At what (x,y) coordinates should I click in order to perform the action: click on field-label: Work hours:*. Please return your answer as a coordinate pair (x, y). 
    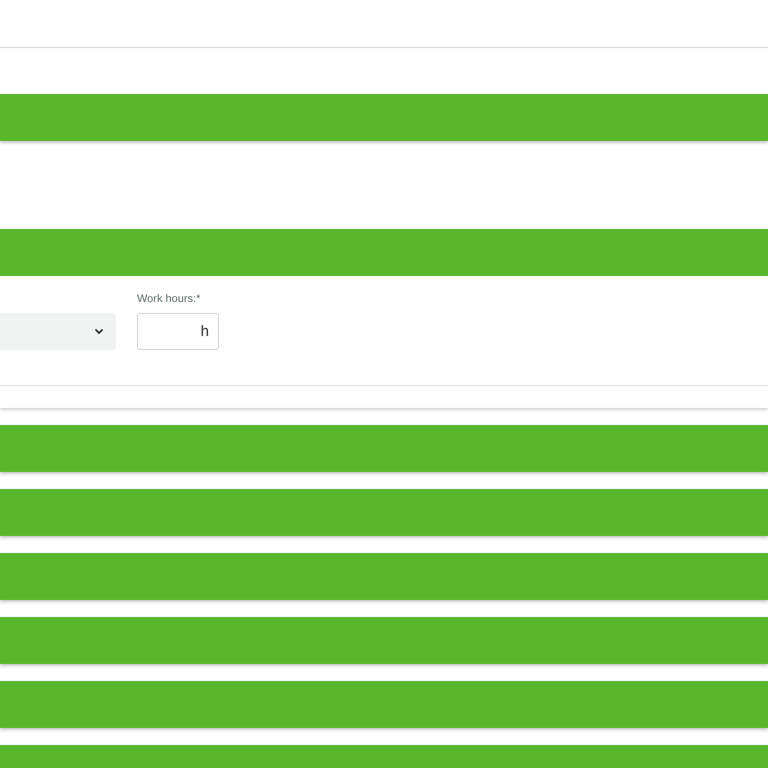
    Looking at the image, I should click on (169, 299).